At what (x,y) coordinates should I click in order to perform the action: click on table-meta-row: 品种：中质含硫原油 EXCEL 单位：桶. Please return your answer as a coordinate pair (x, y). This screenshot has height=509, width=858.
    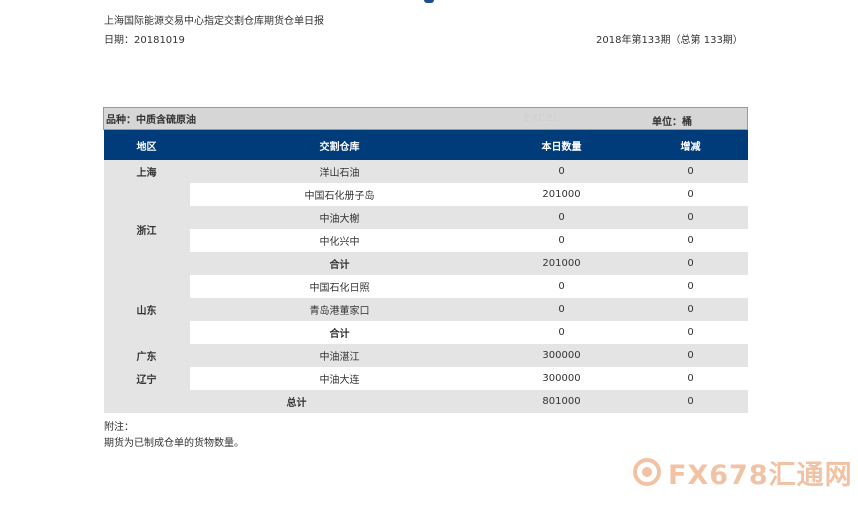
    Looking at the image, I should click on (425, 118).